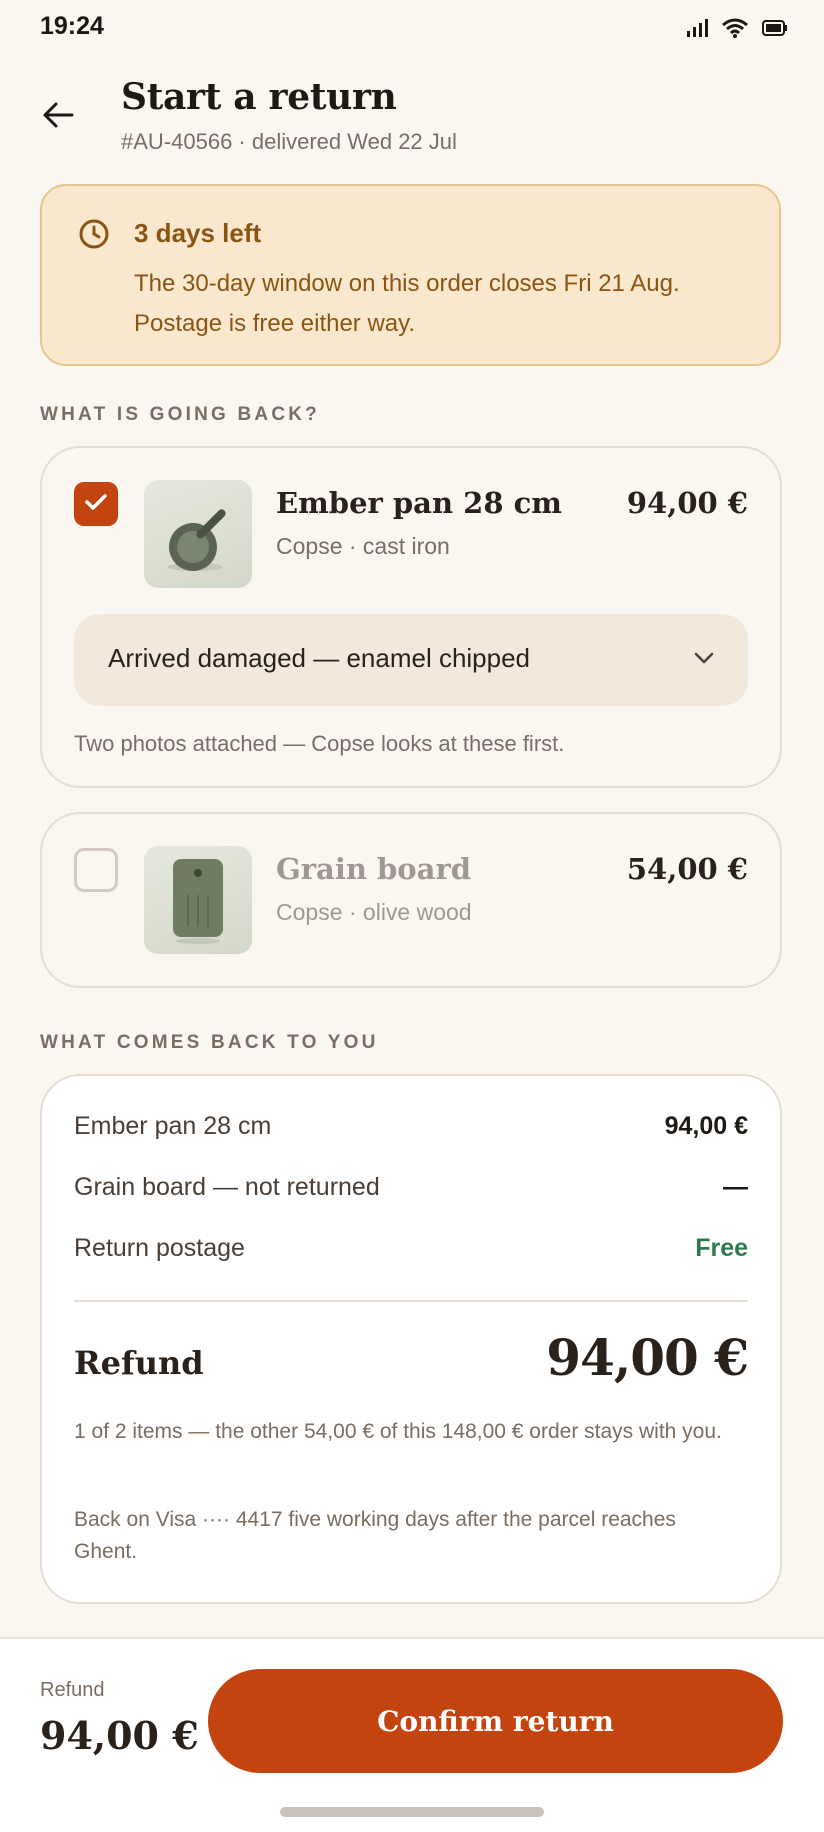  Describe the element at coordinates (198, 233) in the screenshot. I see `alert-title: 3 days left` at that location.